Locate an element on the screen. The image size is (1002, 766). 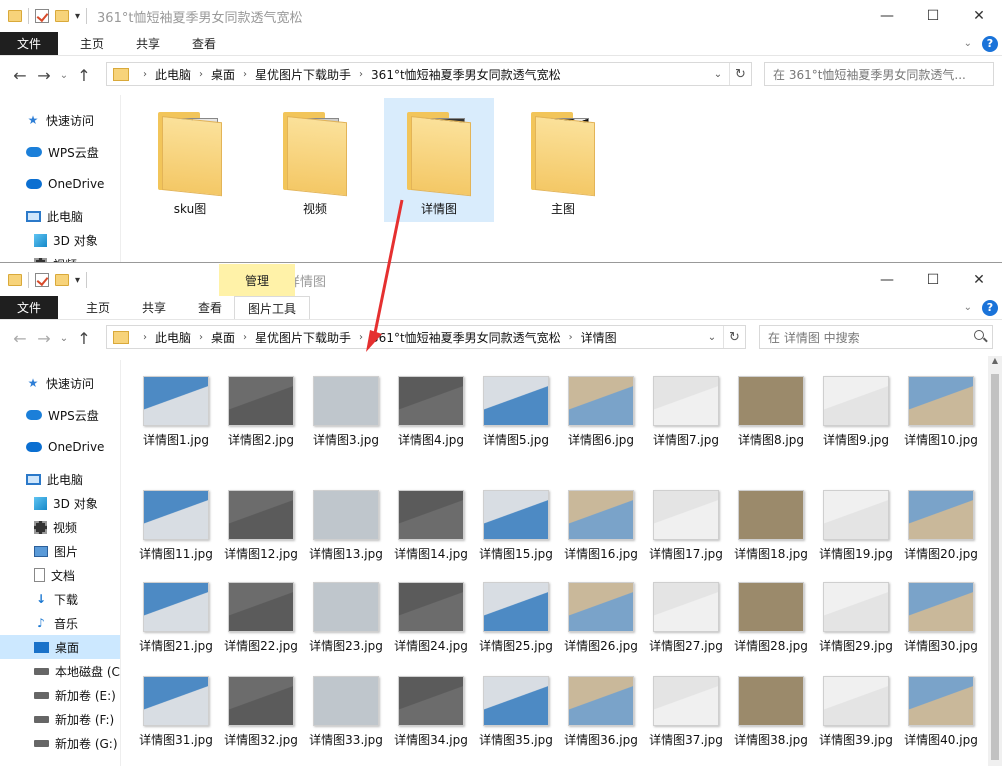
sidebar-item-3d-objects: 3D 对象 is located at coordinates (60, 240).